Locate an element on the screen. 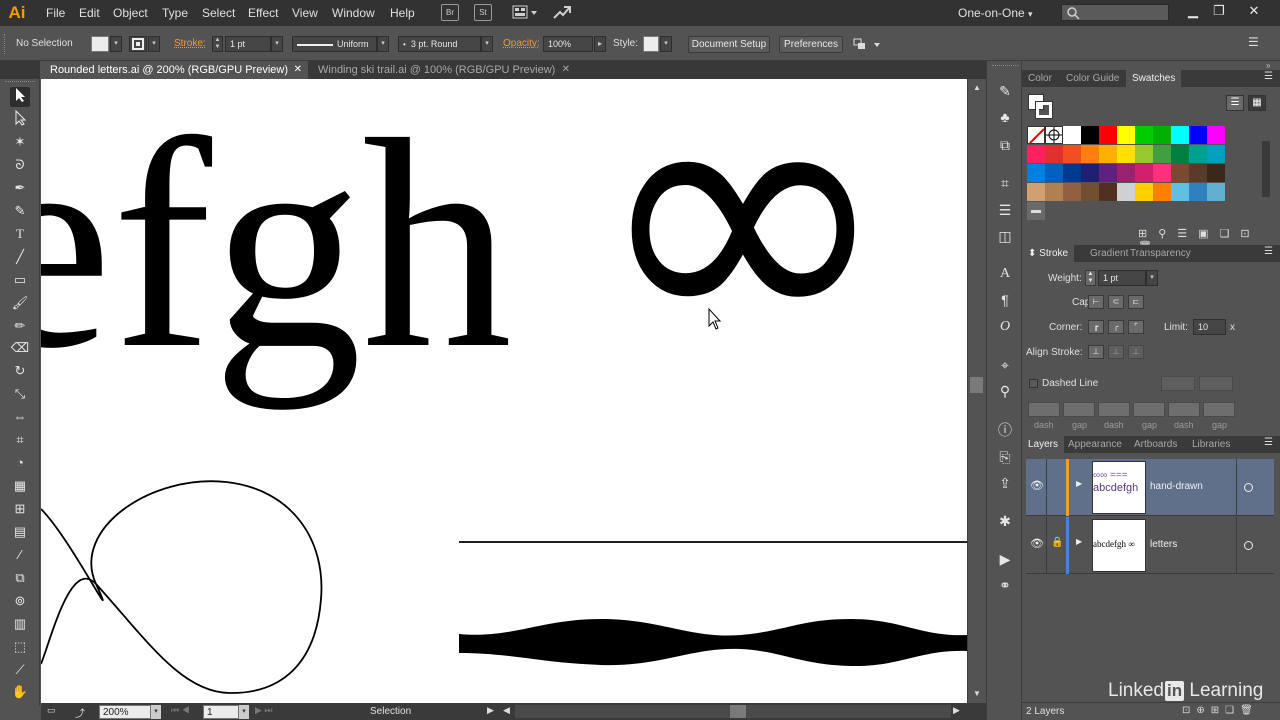 This screenshot has height=720, width=1280. pen-tool-icon: ✒ is located at coordinates (20, 188).